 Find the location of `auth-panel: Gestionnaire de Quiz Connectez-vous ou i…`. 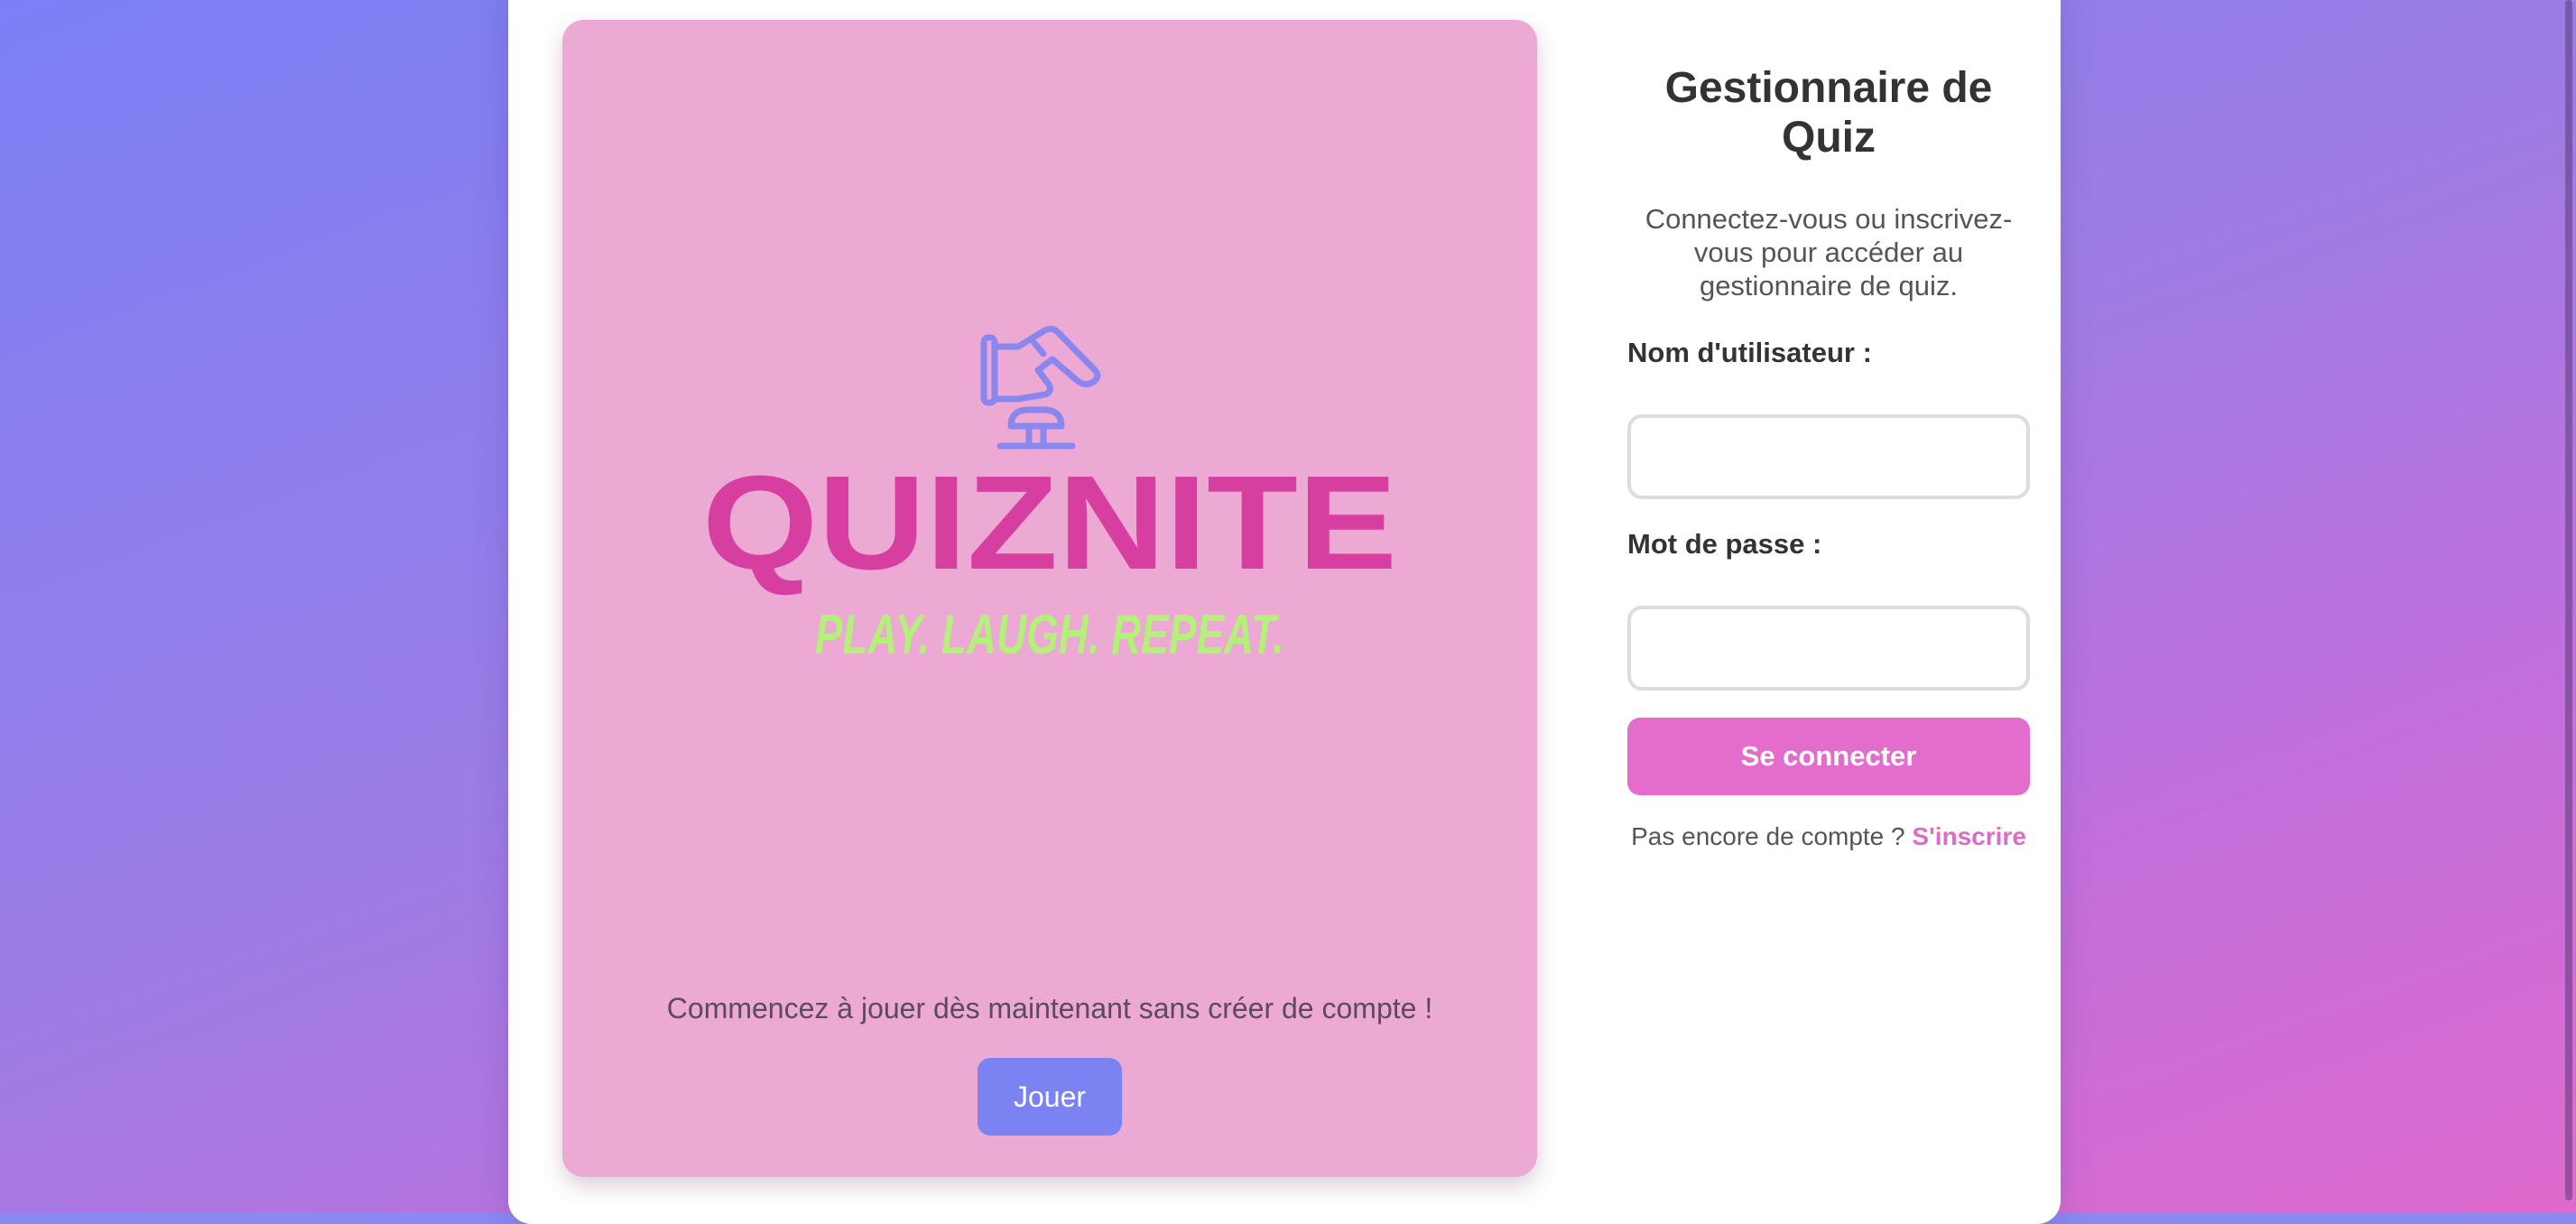

auth-panel: Gestionnaire de Quiz Connectez-vous ou i… is located at coordinates (1829, 425).